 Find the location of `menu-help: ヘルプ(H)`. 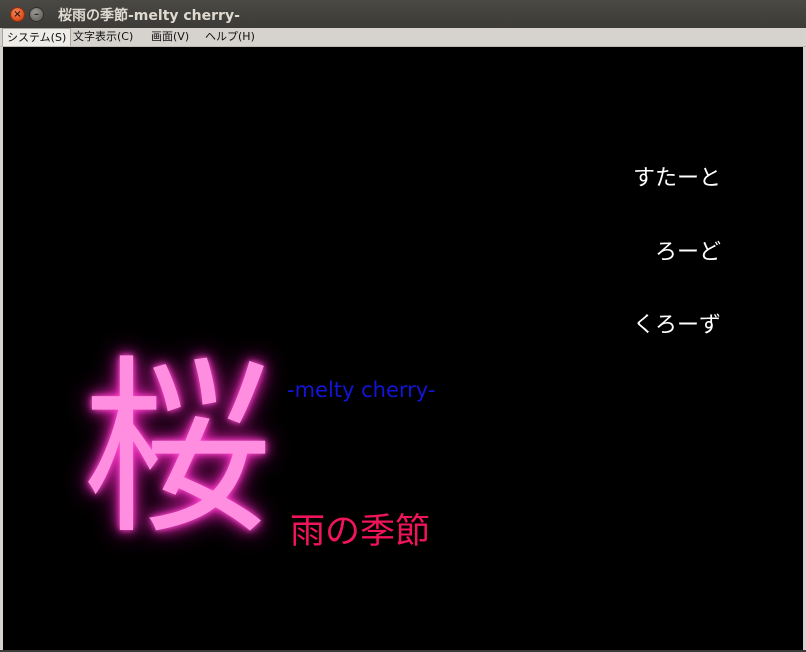

menu-help: ヘルプ(H) is located at coordinates (230, 37).